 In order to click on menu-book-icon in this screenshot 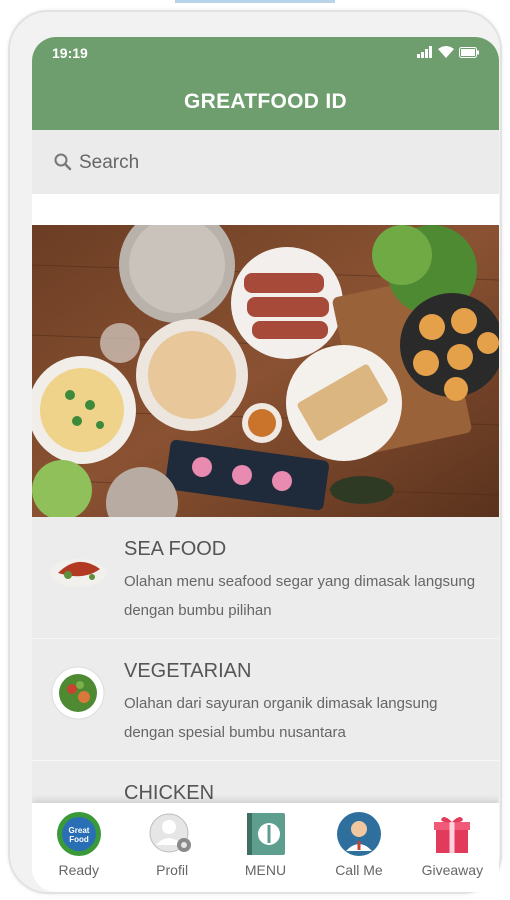, I will do `click(265, 834)`.